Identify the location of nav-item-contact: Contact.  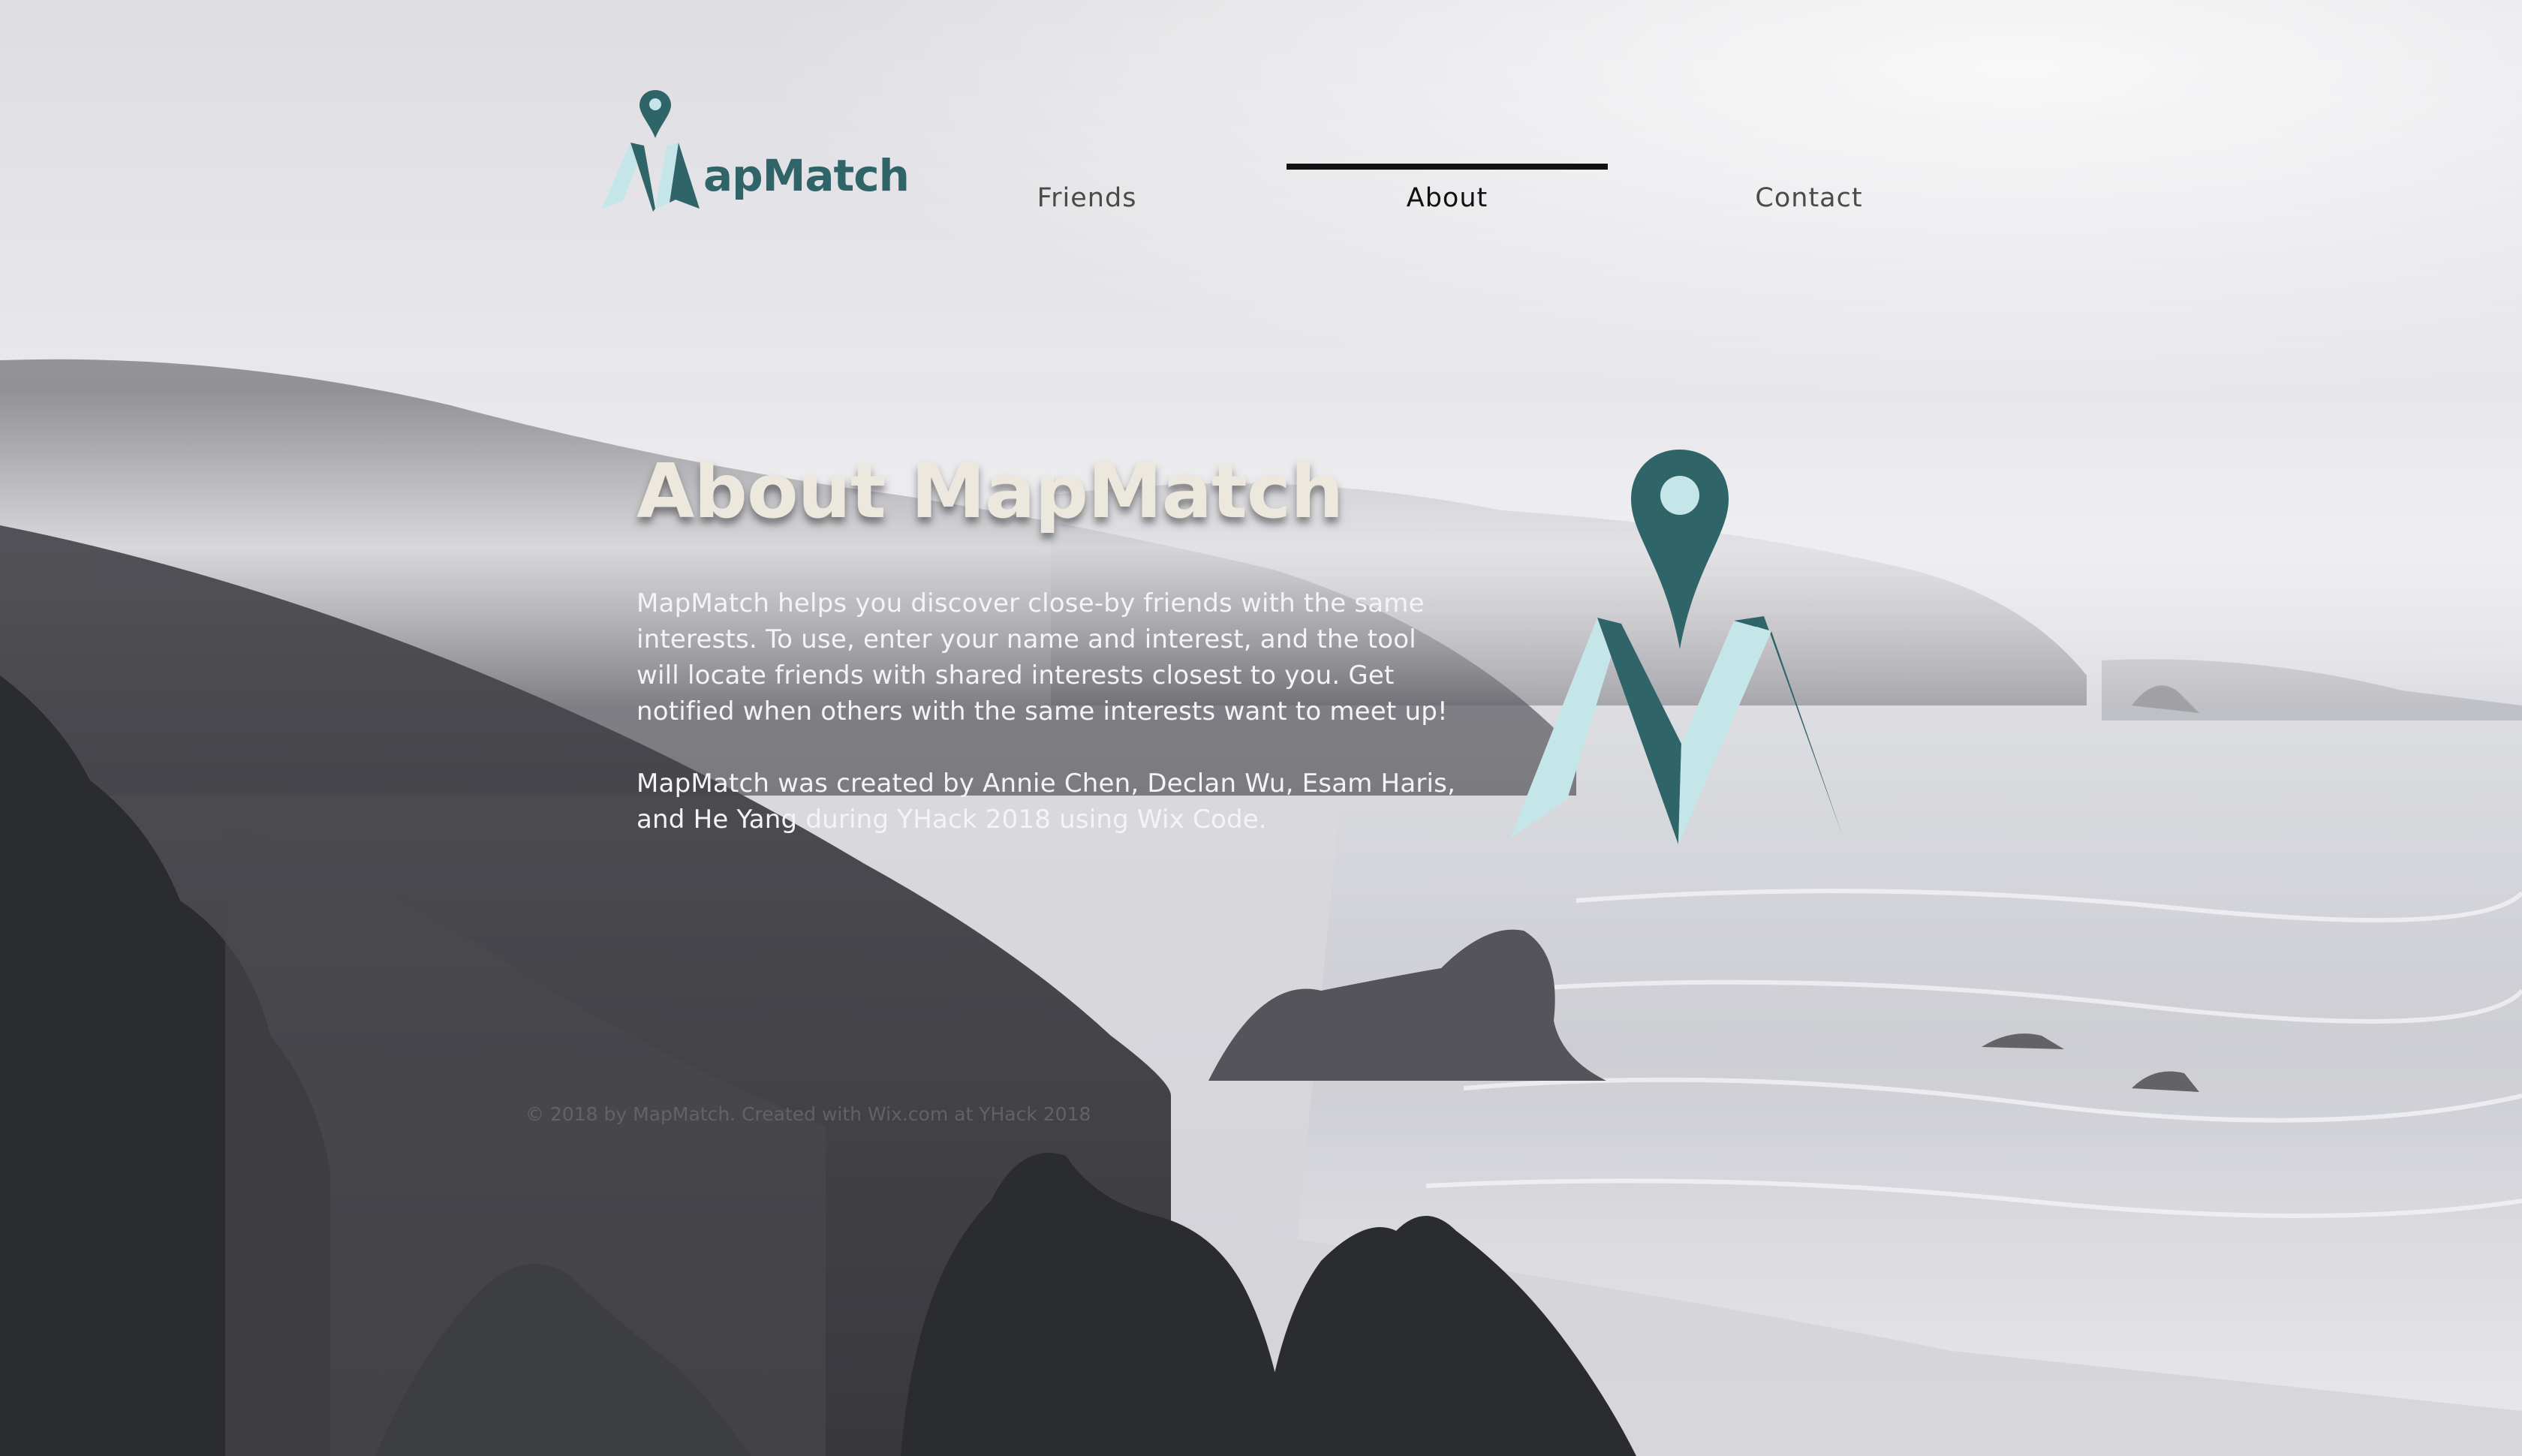
(1809, 191).